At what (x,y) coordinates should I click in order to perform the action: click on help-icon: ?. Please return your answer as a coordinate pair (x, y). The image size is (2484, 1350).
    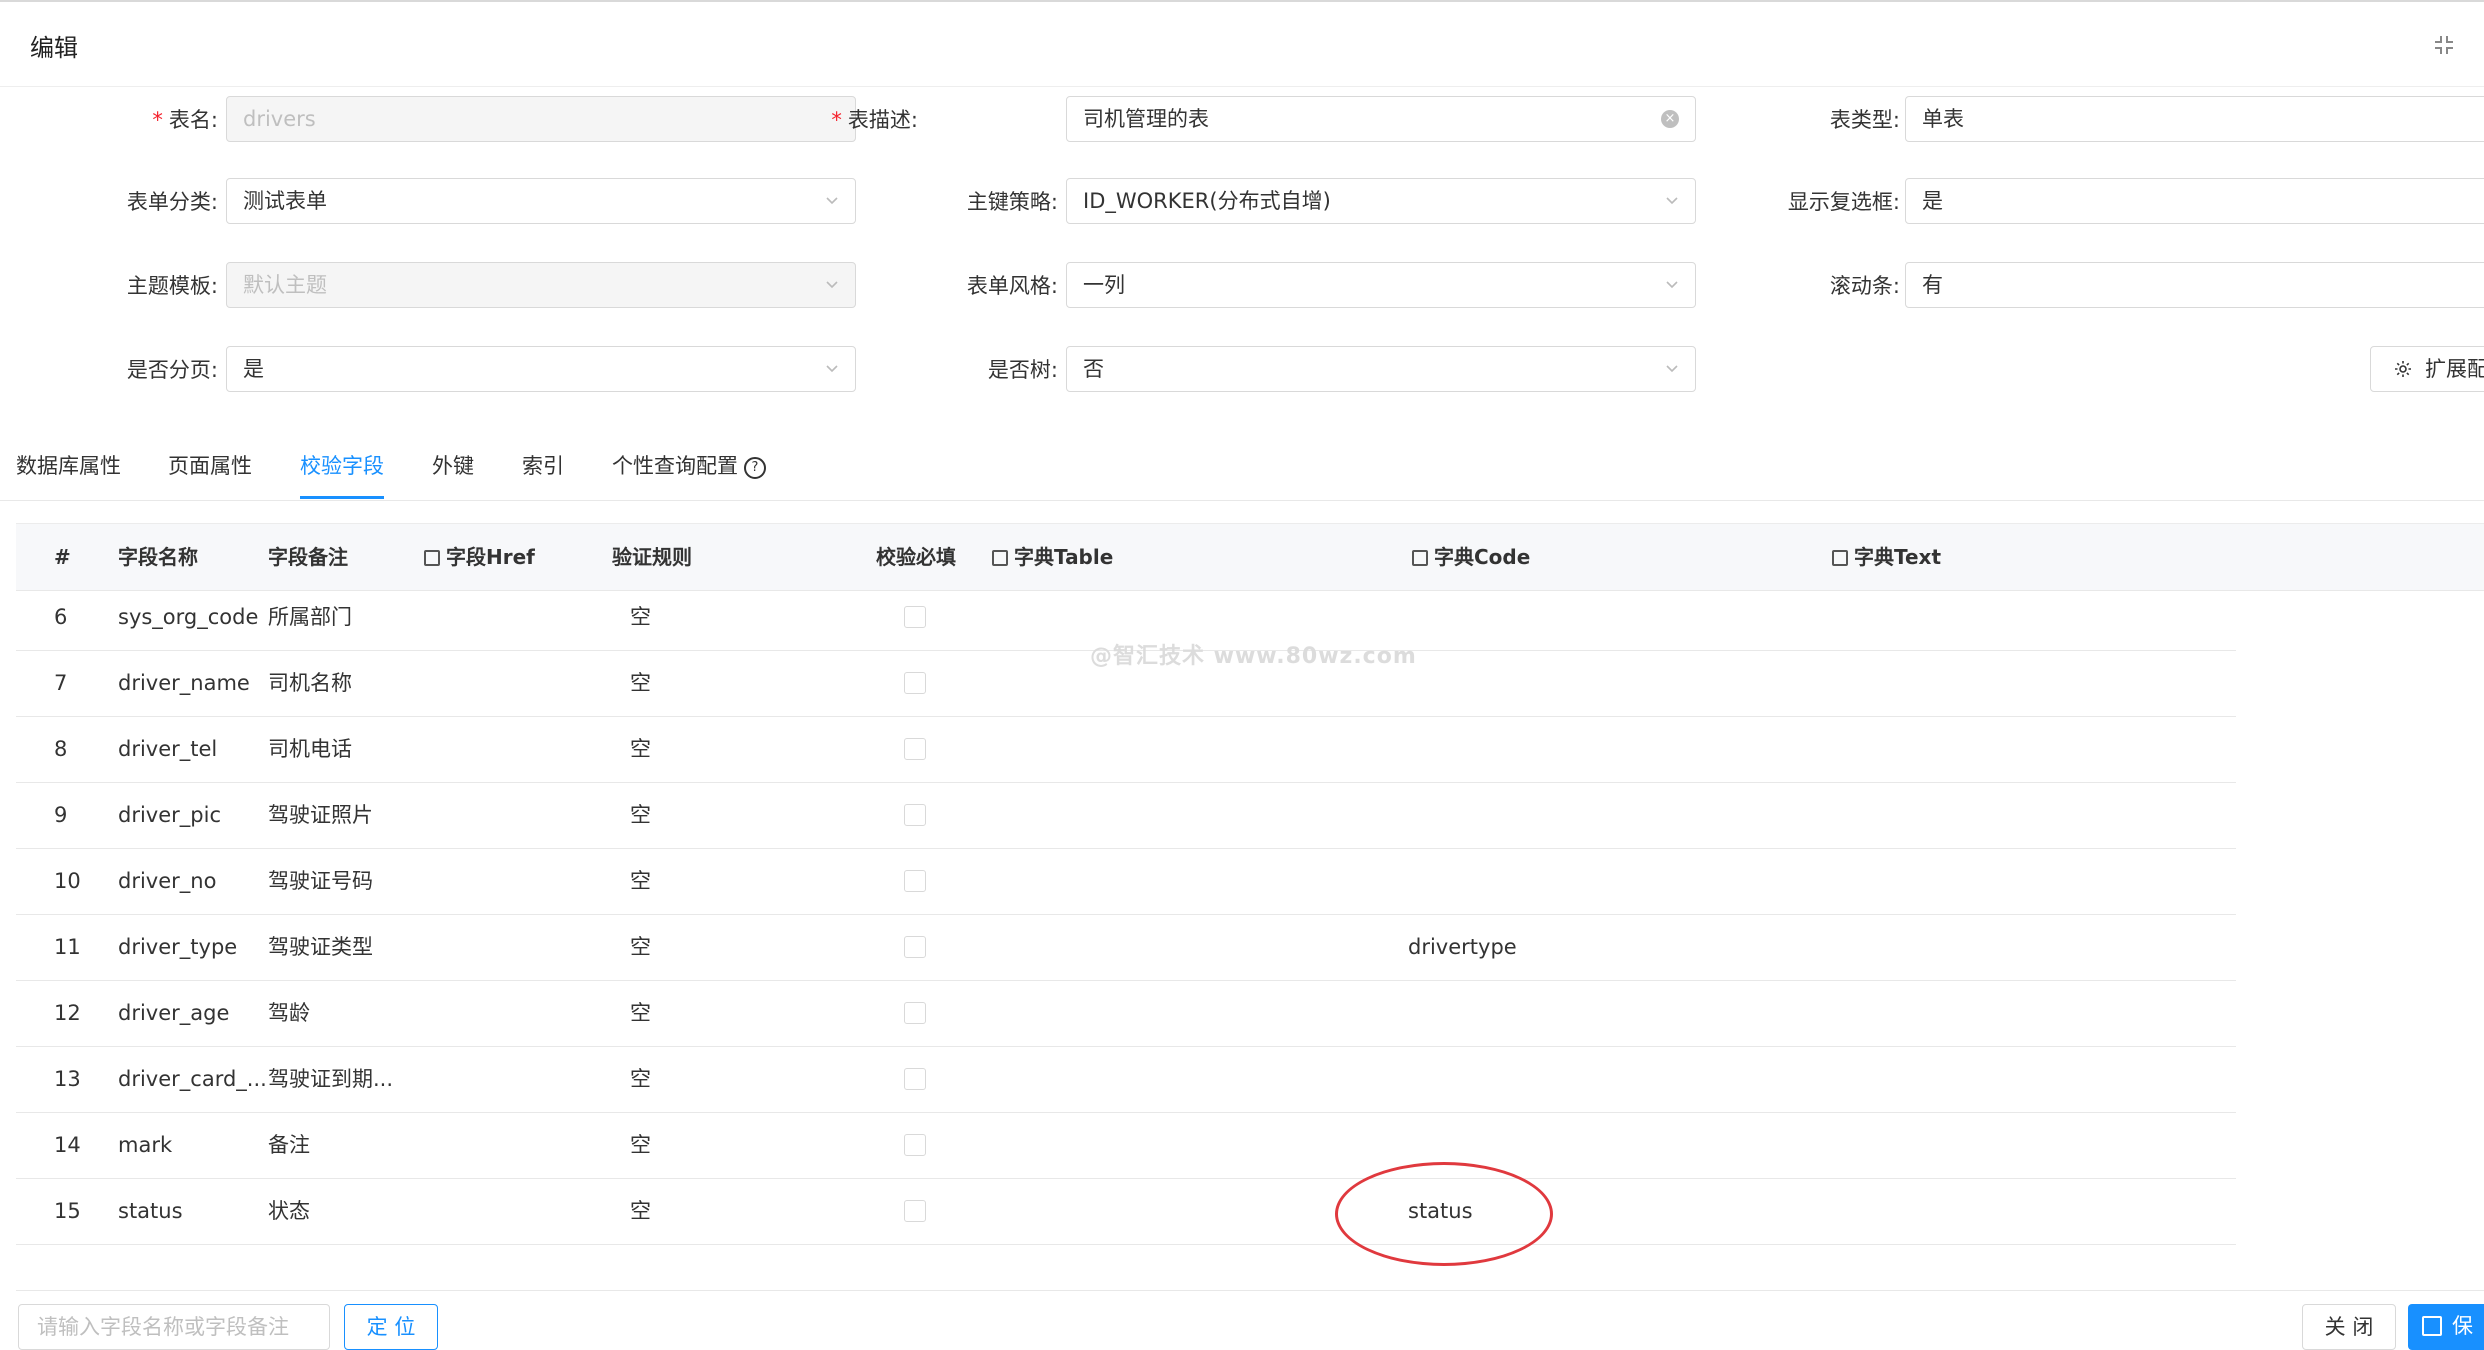
    Looking at the image, I should click on (755, 468).